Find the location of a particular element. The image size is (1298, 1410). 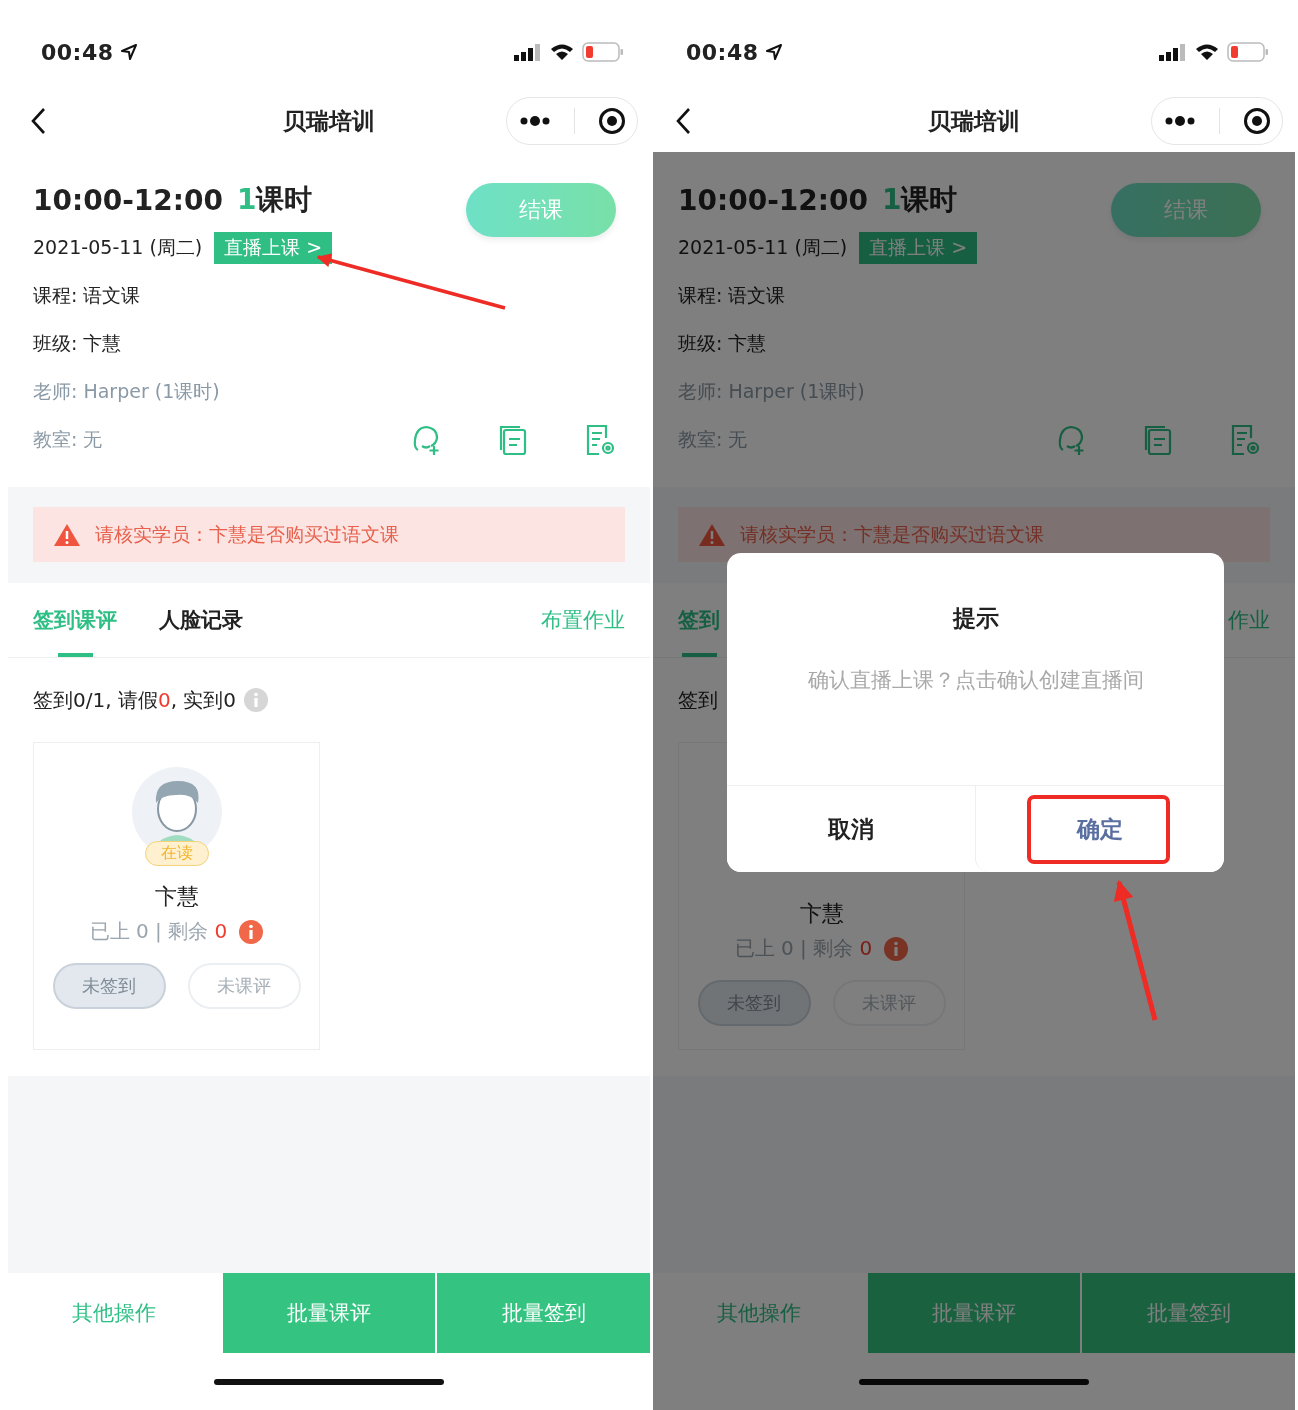

assign-homework-link: 布置作业 is located at coordinates (583, 620).